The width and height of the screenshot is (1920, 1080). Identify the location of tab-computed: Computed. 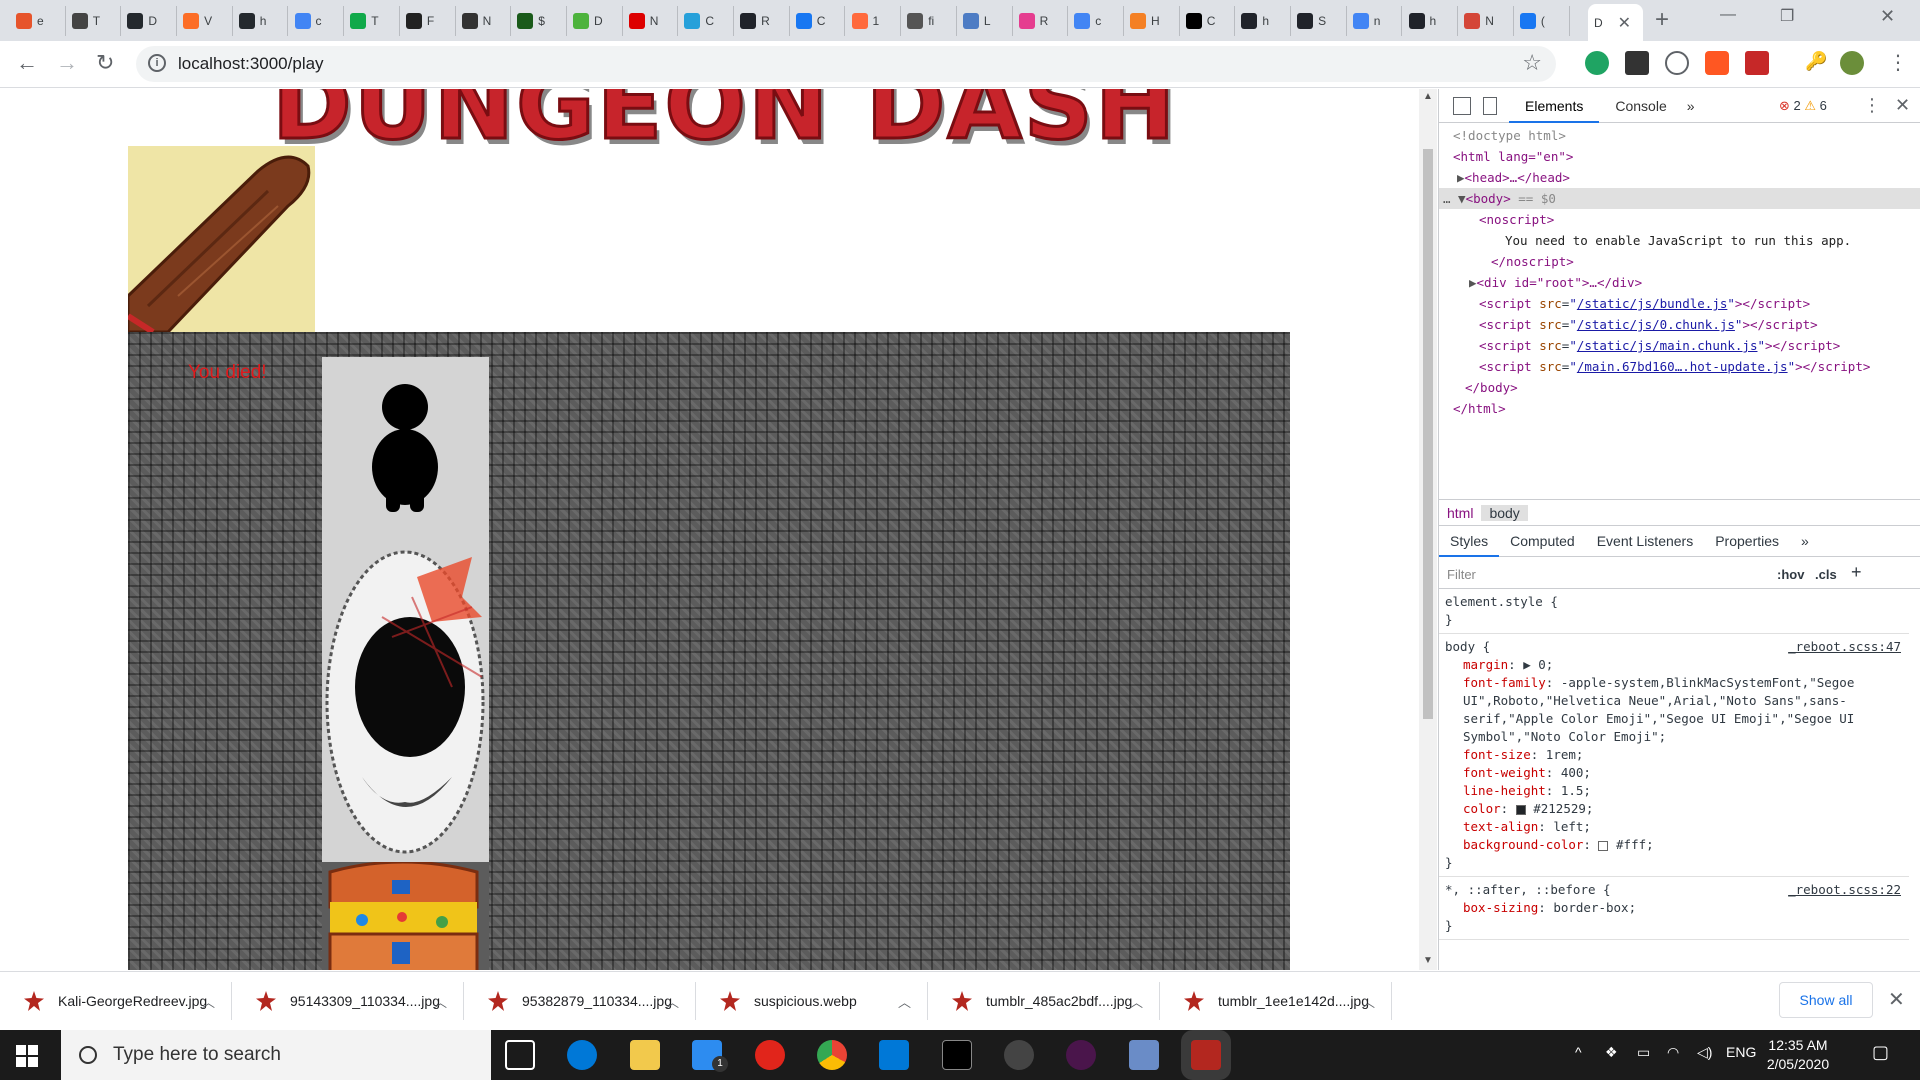
(1542, 541).